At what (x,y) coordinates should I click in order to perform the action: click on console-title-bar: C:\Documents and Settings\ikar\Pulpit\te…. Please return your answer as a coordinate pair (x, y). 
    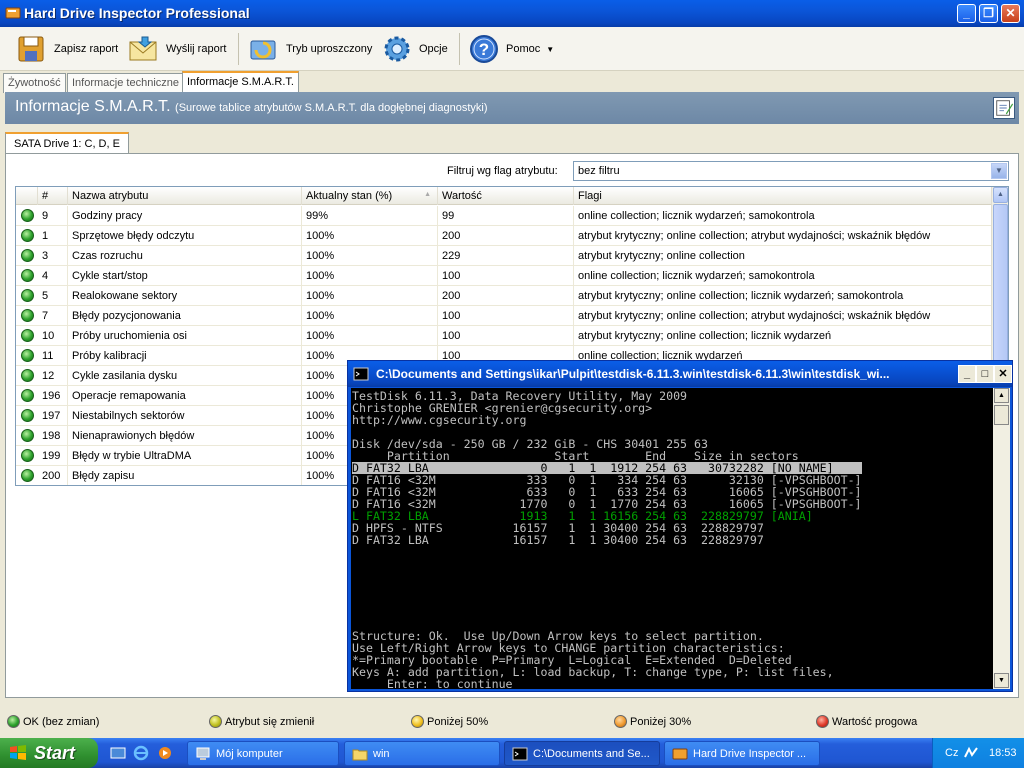
    Looking at the image, I should click on (680, 374).